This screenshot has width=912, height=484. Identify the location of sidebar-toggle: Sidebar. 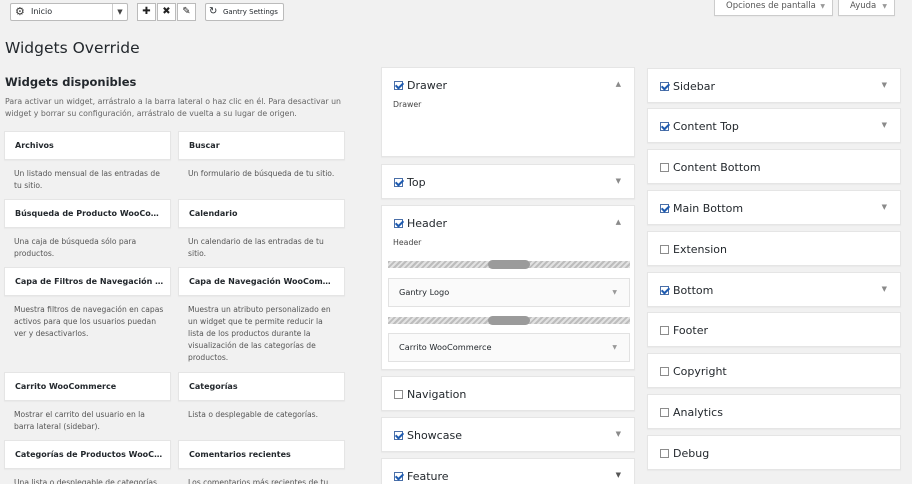
(687, 86).